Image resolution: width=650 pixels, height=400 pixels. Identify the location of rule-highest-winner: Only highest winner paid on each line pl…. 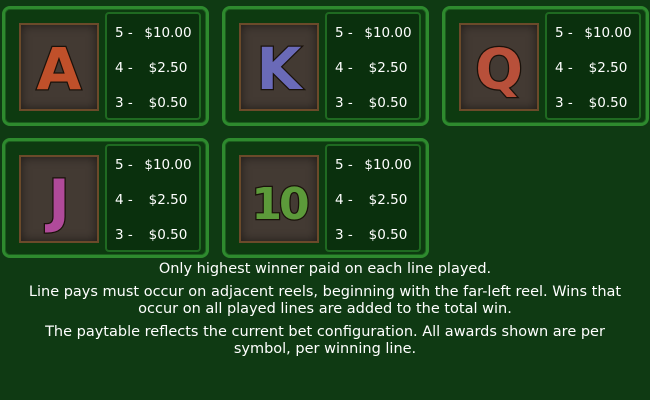
(325, 269).